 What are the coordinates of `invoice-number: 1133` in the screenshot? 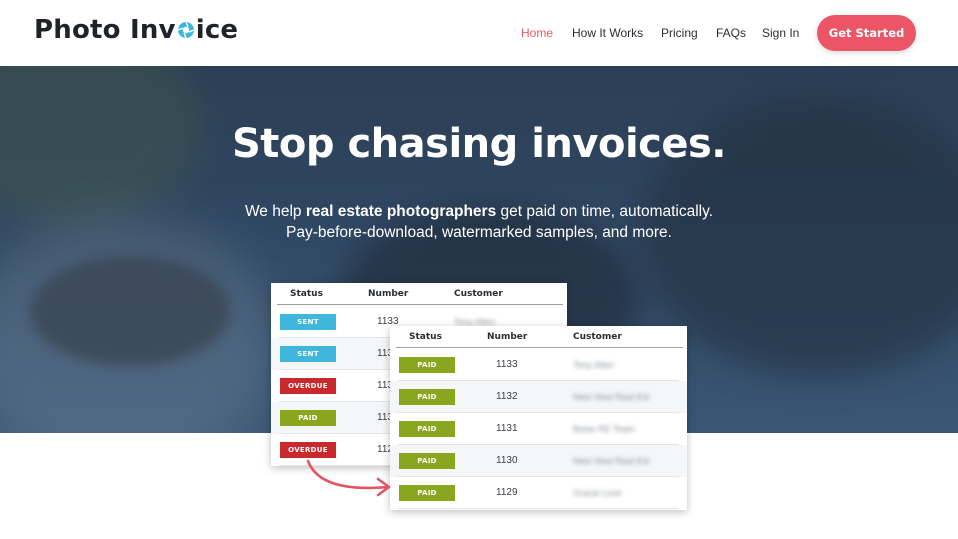 It's located at (507, 364).